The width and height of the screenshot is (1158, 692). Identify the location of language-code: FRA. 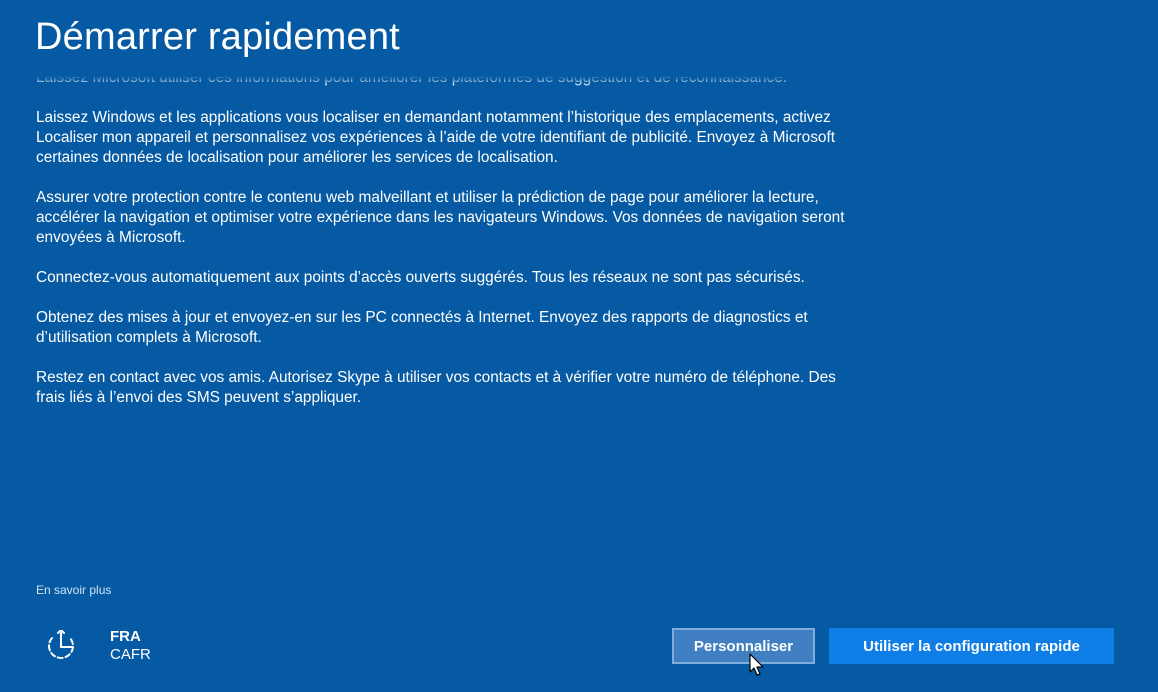
(125, 636).